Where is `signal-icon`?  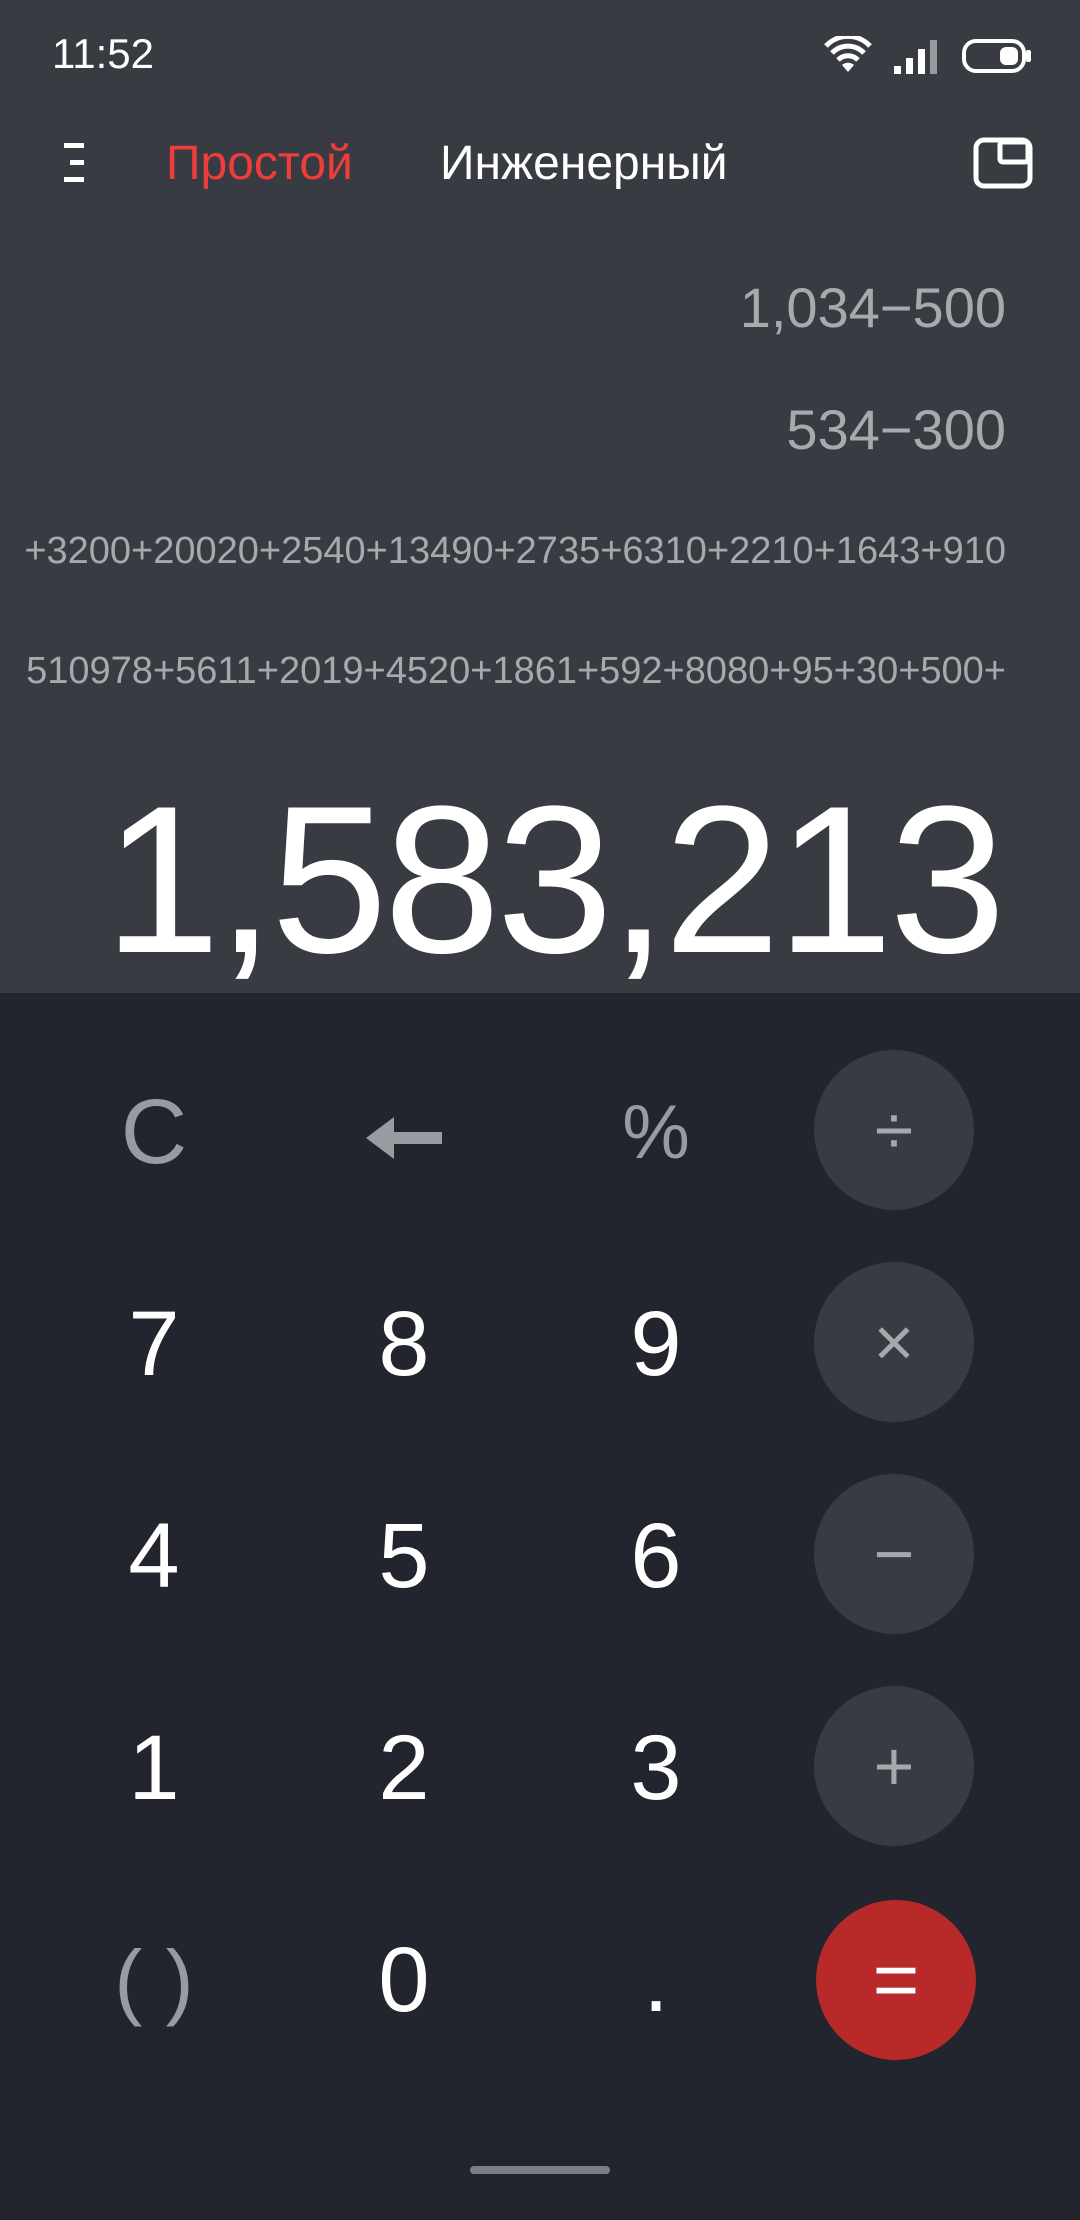 signal-icon is located at coordinates (917, 58).